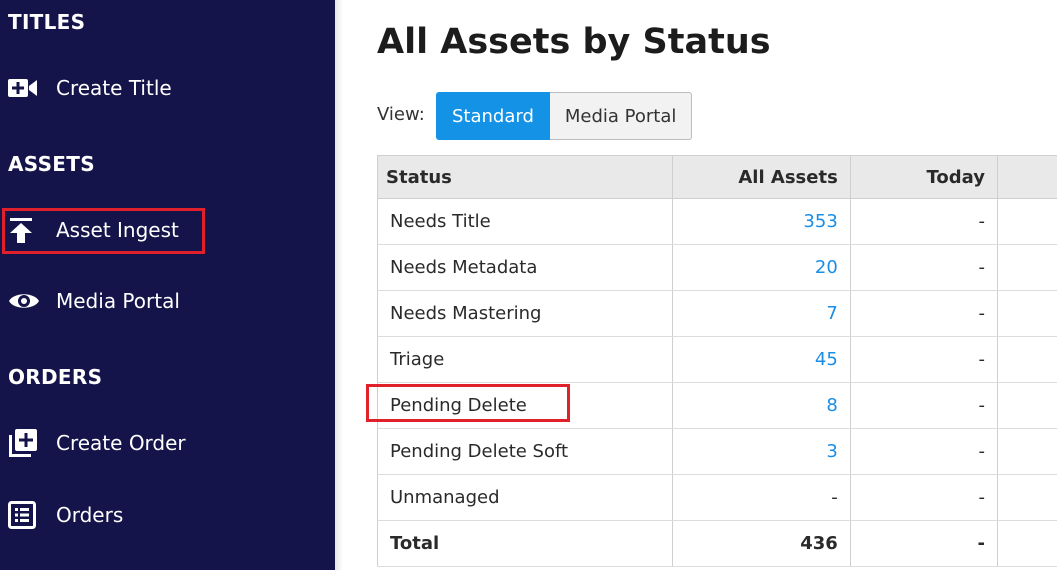 Image resolution: width=1057 pixels, height=570 pixels. I want to click on table-row: Unmanaged - -, so click(717, 497).